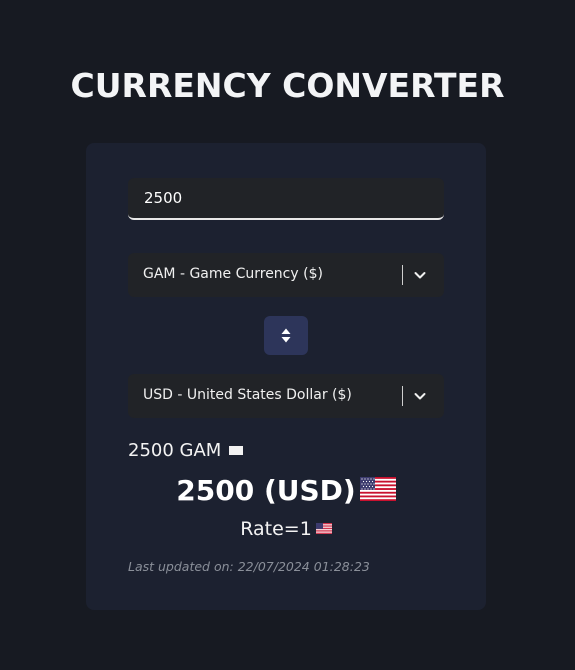 Image resolution: width=575 pixels, height=670 pixels. I want to click on swap-currencies-button, so click(286, 335).